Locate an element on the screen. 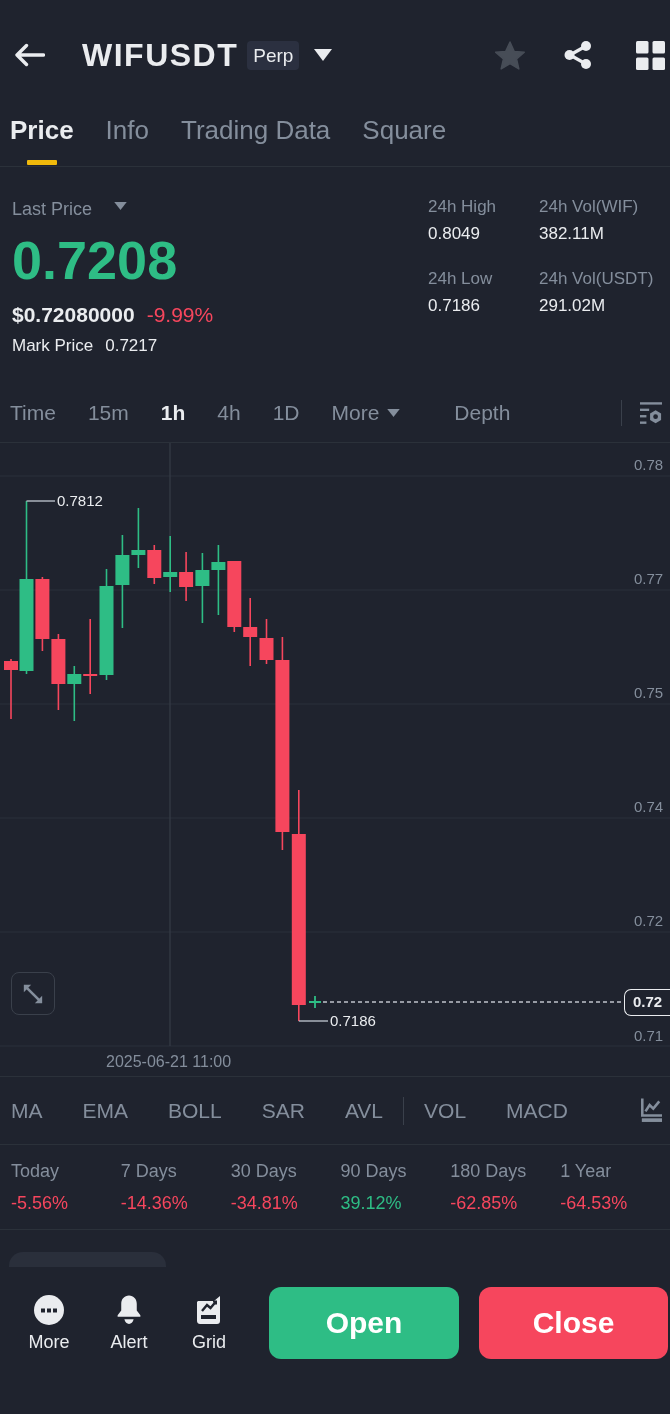 Image resolution: width=670 pixels, height=1414 pixels. stat-label: 24h High is located at coordinates (463, 207).